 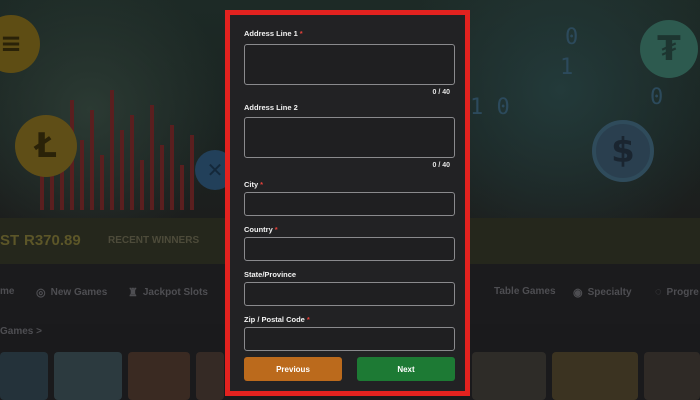 What do you see at coordinates (293, 369) in the screenshot?
I see `previous-button: Previous` at bounding box center [293, 369].